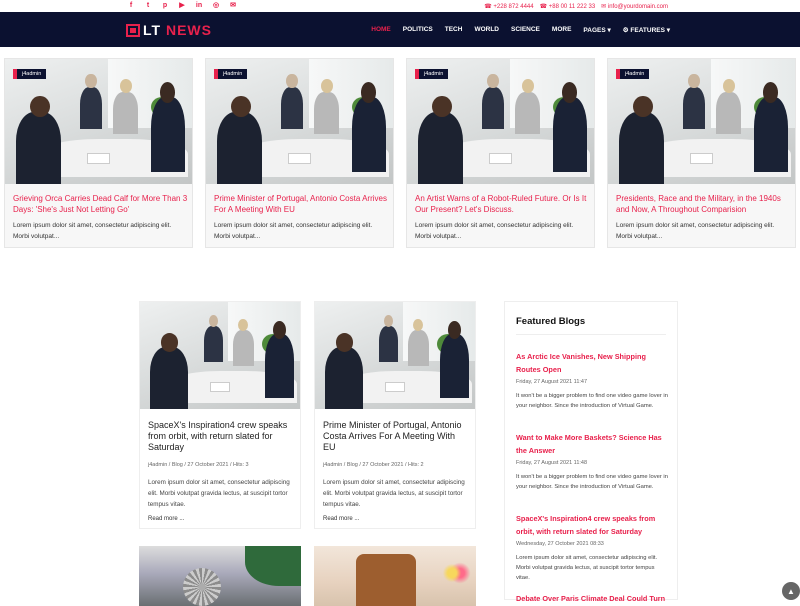  I want to click on phone-2-text: +88 00 11 222 33, so click(572, 7).